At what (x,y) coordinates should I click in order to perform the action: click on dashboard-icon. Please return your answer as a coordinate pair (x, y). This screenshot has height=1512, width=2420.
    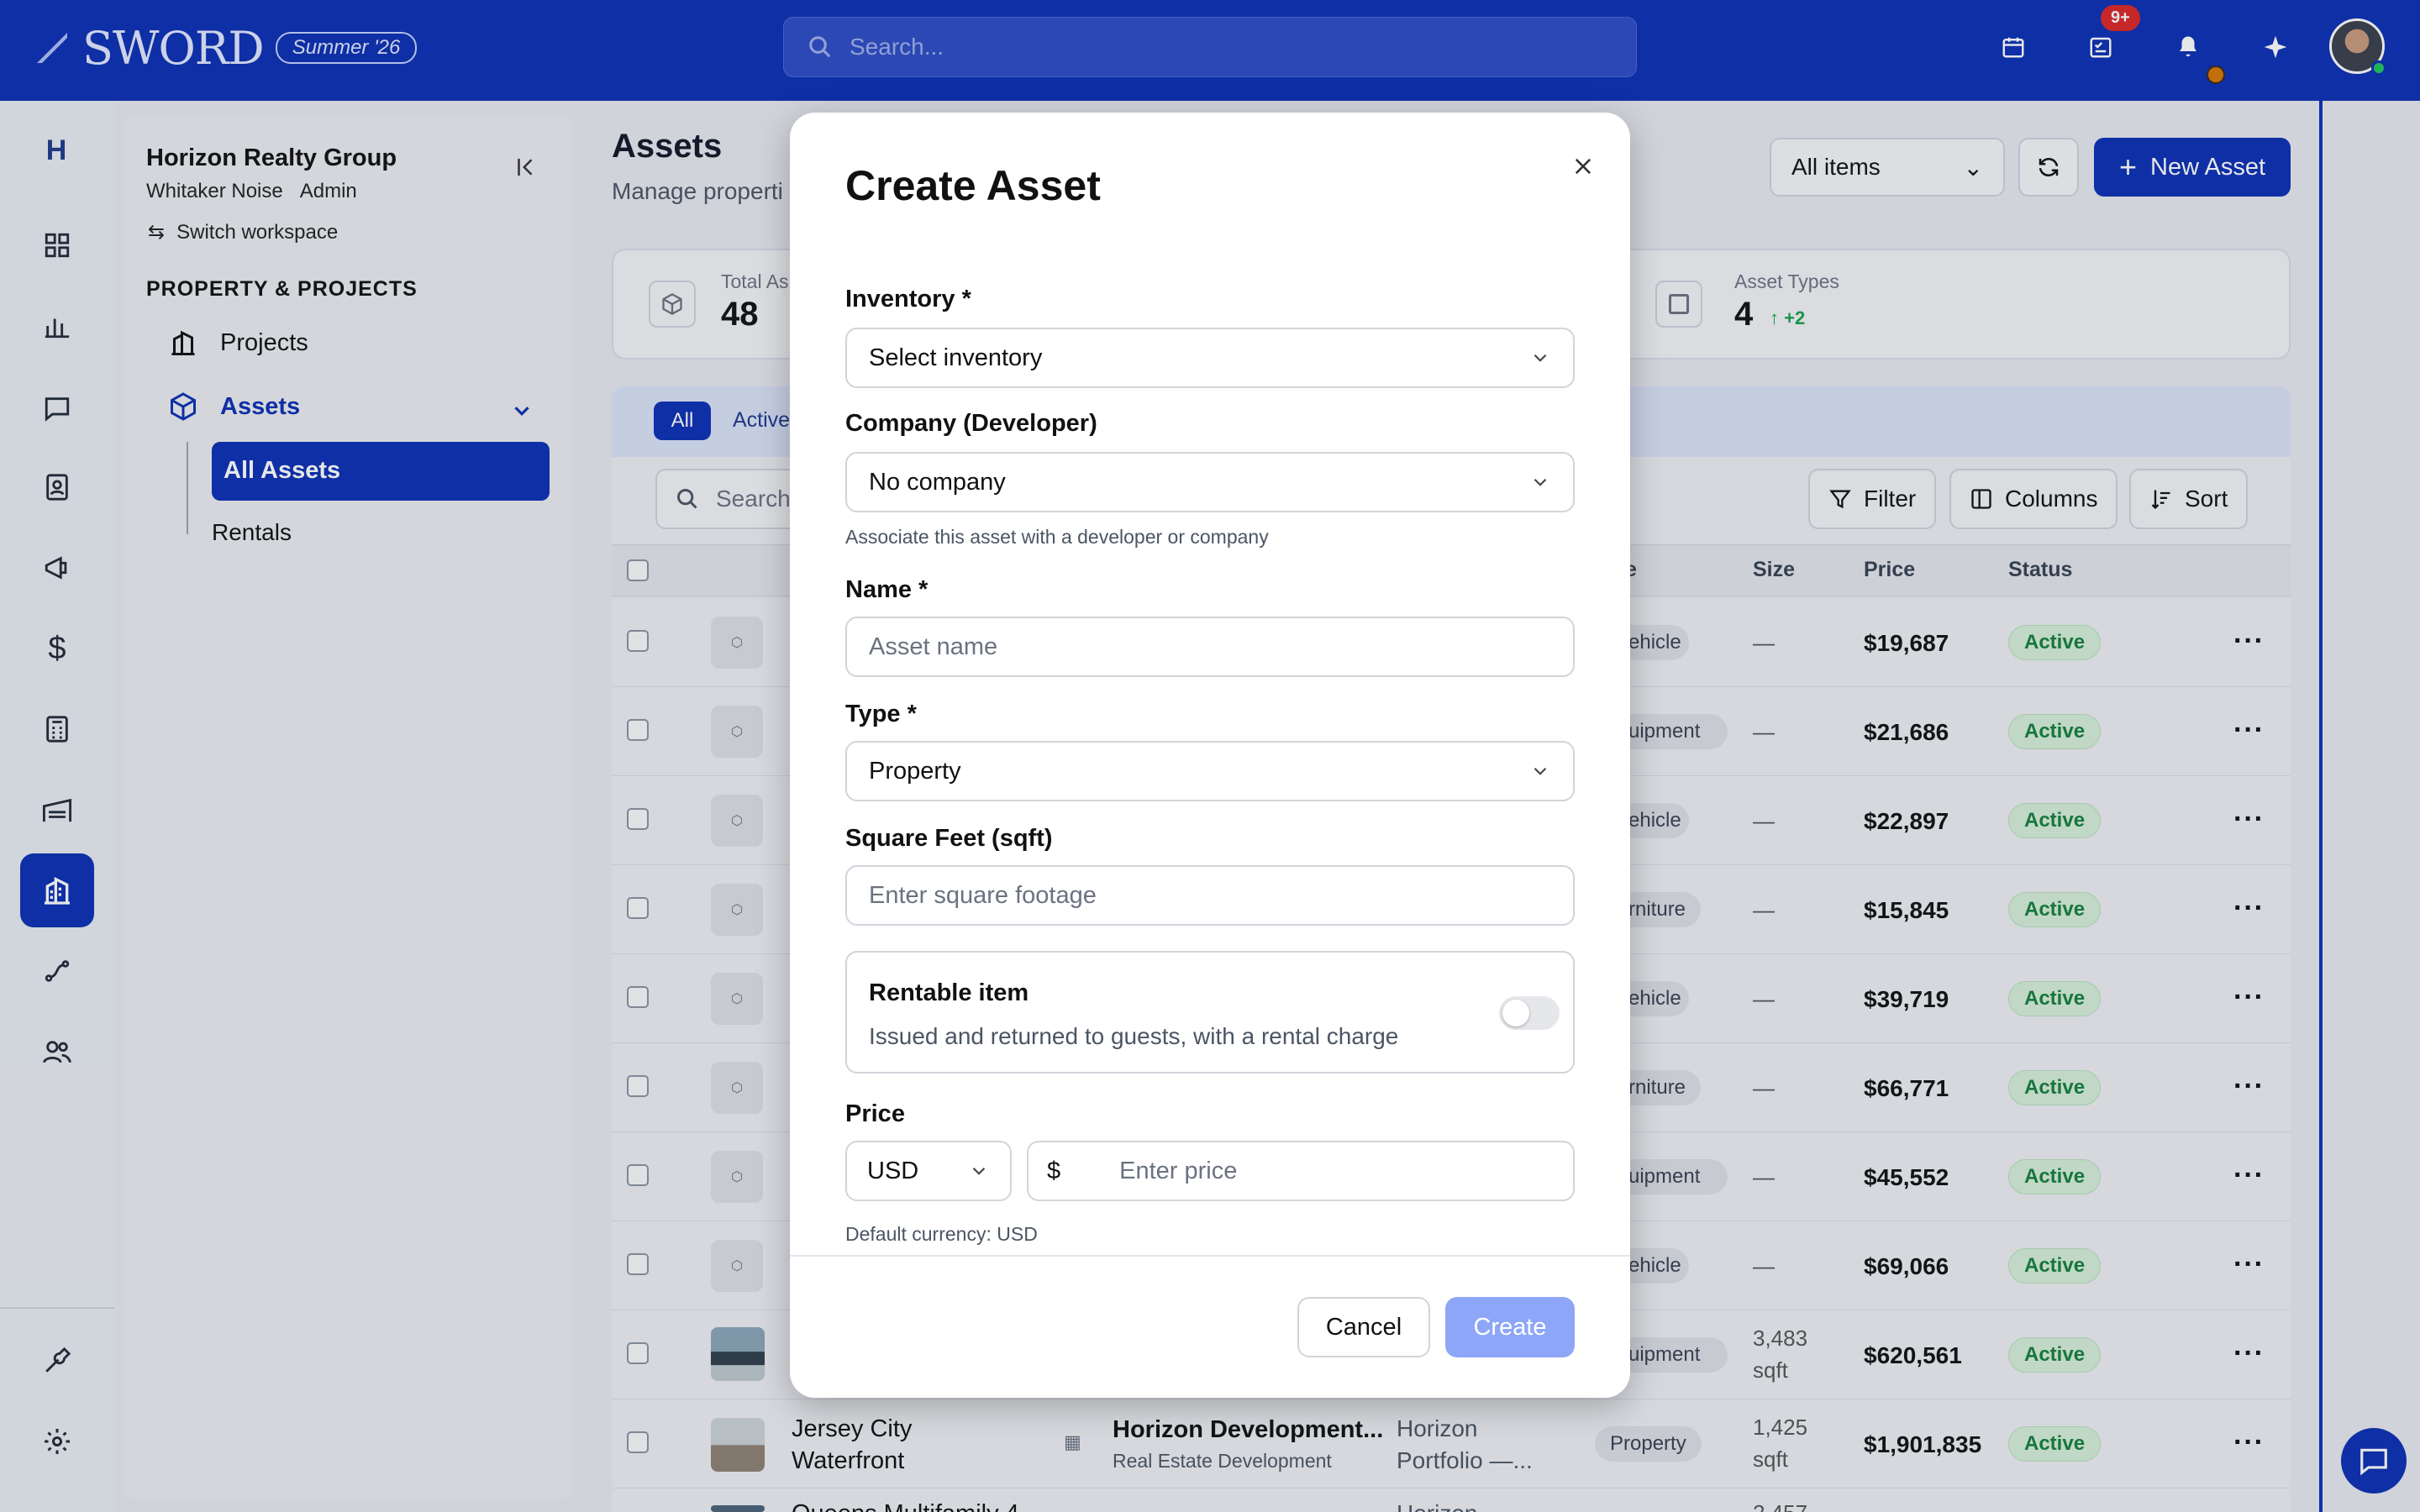
    Looking at the image, I should click on (57, 245).